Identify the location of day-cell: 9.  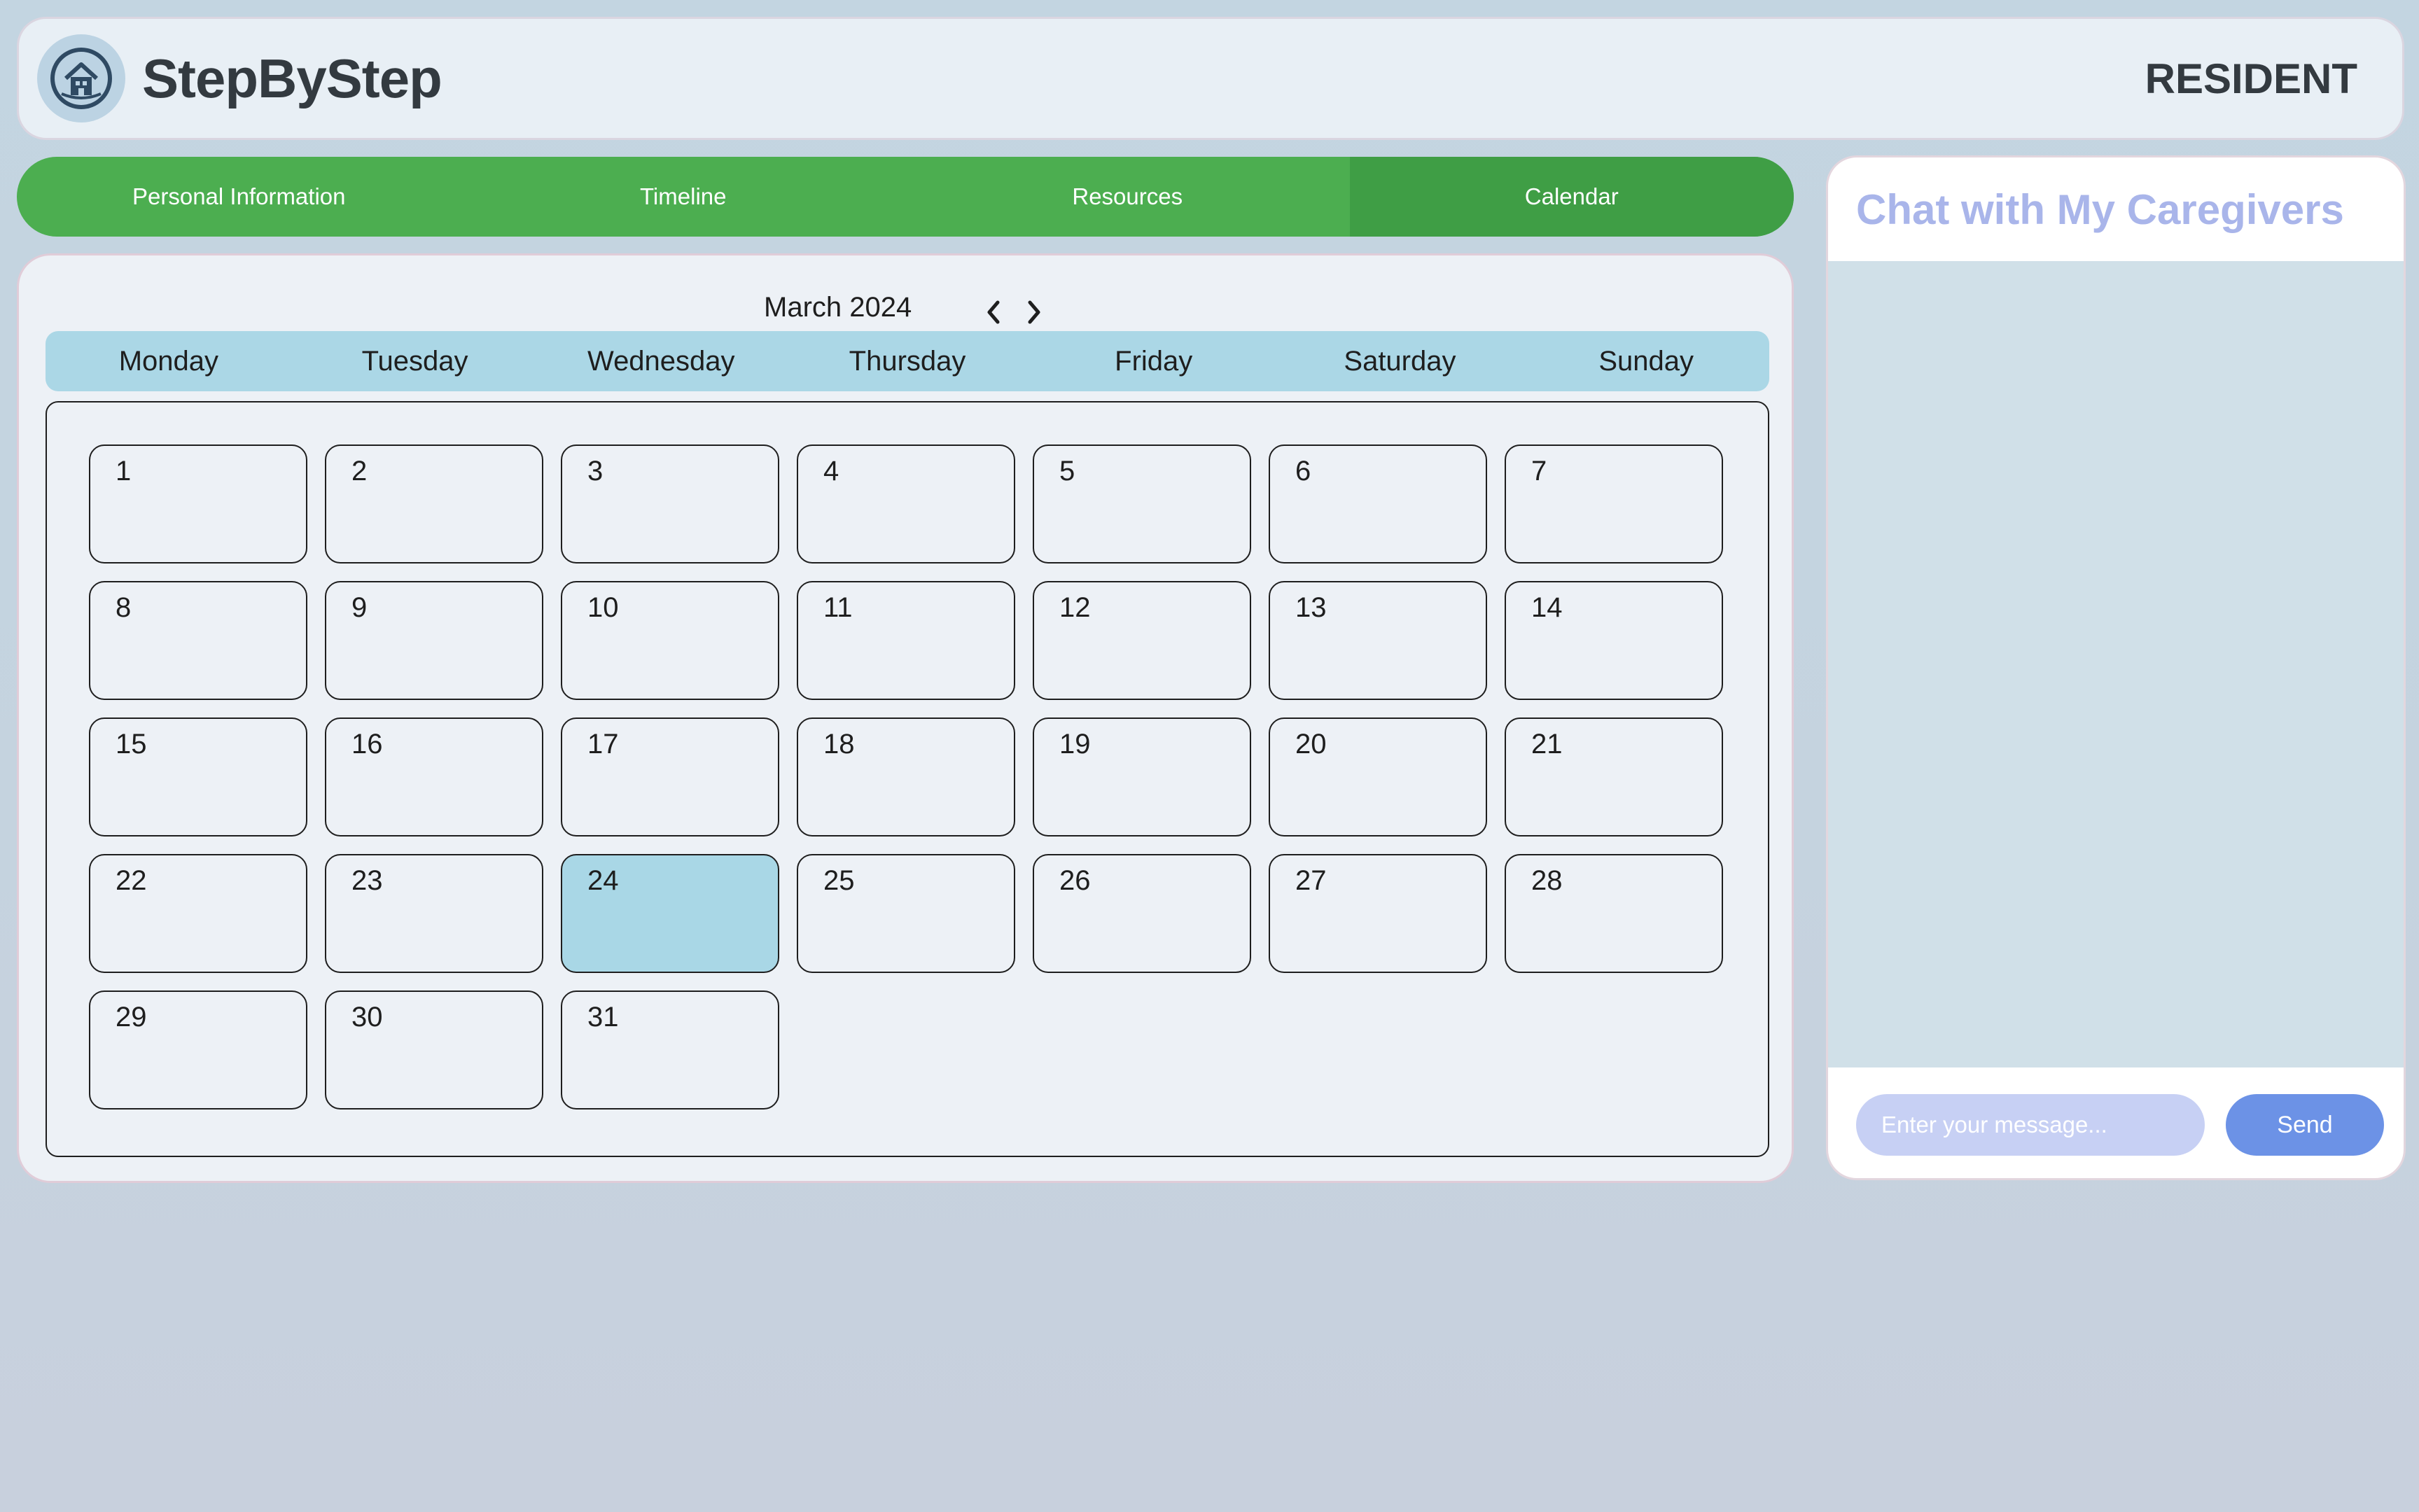
(434, 640).